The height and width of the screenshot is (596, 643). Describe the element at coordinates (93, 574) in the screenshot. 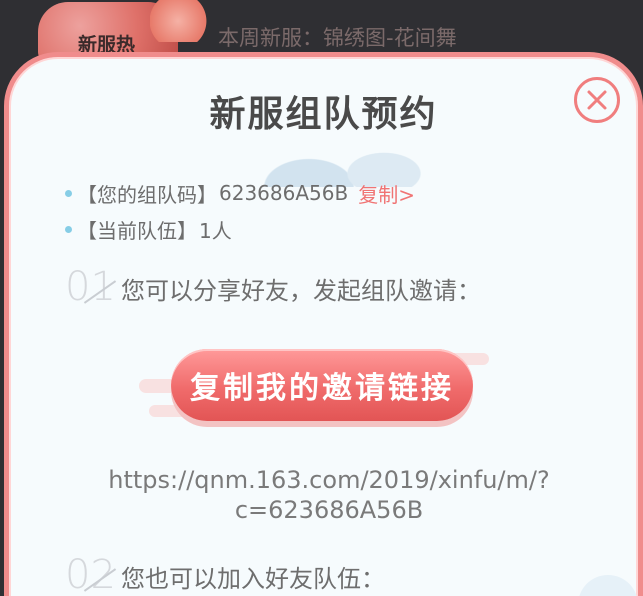

I see `step-two-number: 02` at that location.